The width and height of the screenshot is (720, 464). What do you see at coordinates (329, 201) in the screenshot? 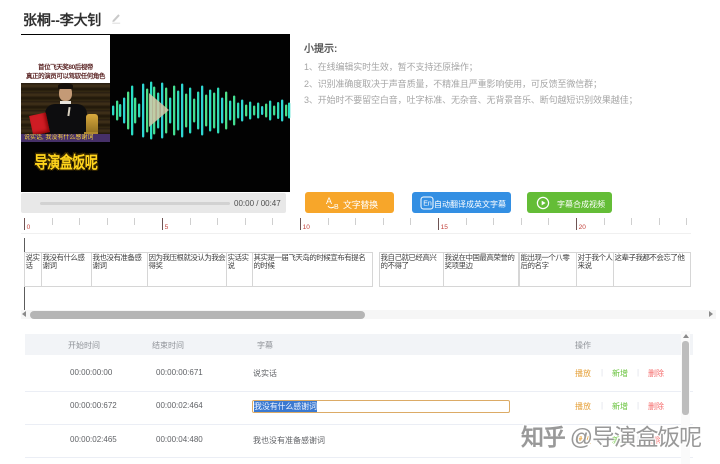
I see `svg-text: A` at bounding box center [329, 201].